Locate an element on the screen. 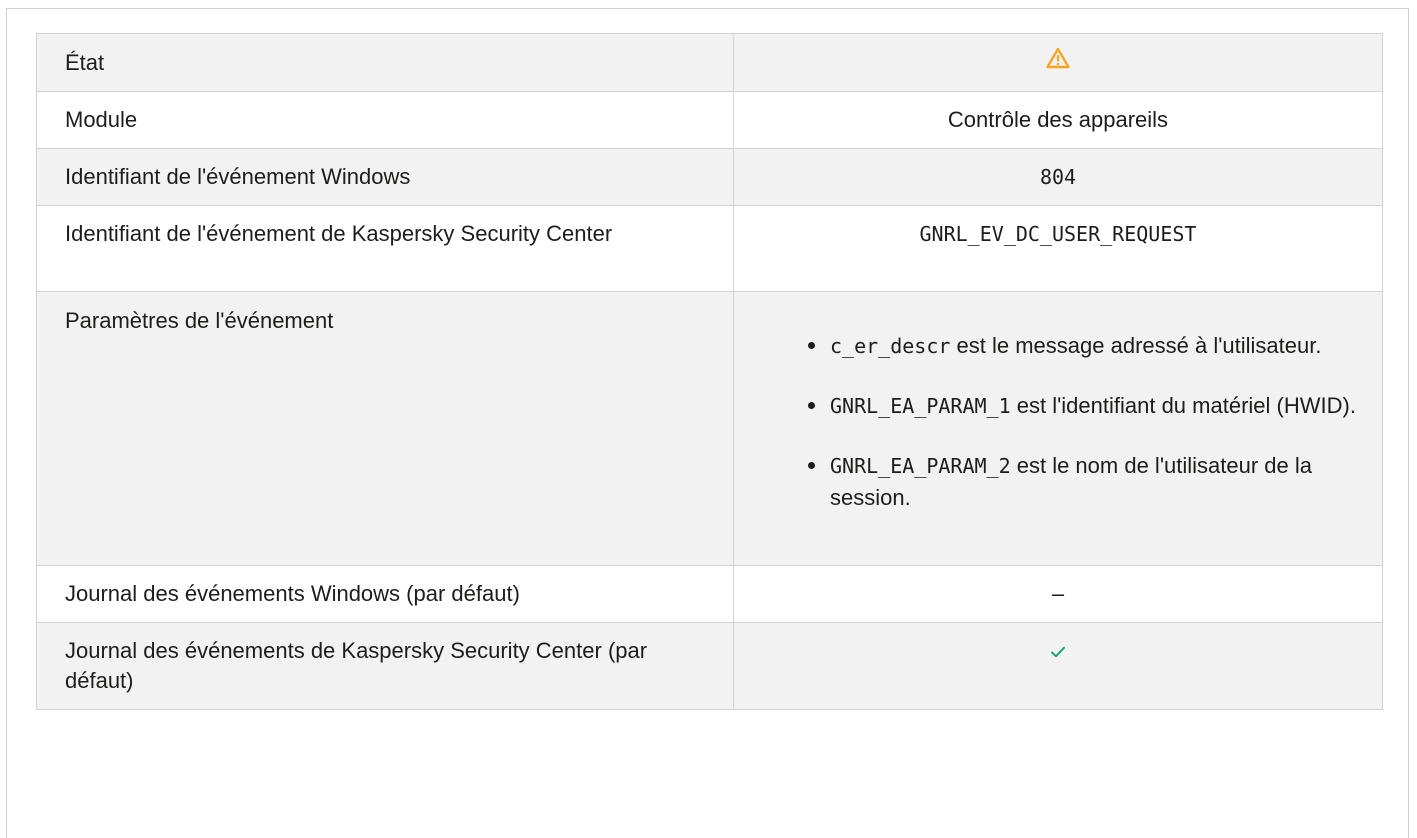 The image size is (1417, 838). table-row-state: État is located at coordinates (709, 62).